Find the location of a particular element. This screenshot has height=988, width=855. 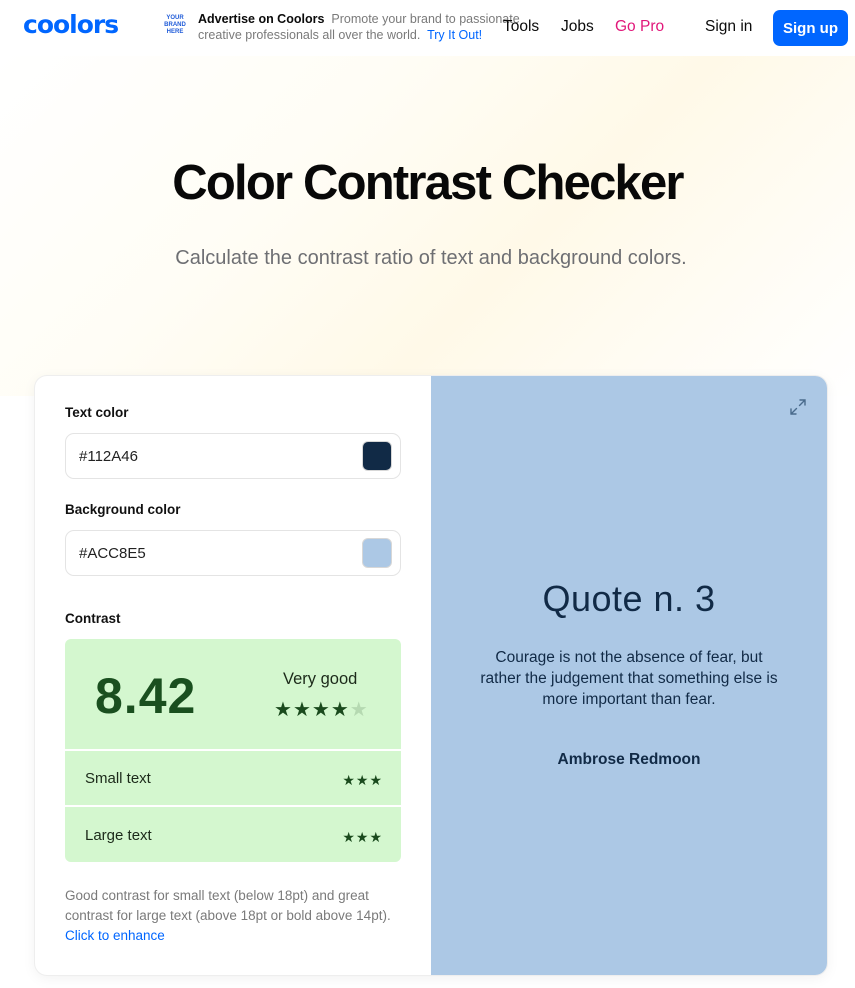

quote-title: Quote n. 3 is located at coordinates (629, 598).